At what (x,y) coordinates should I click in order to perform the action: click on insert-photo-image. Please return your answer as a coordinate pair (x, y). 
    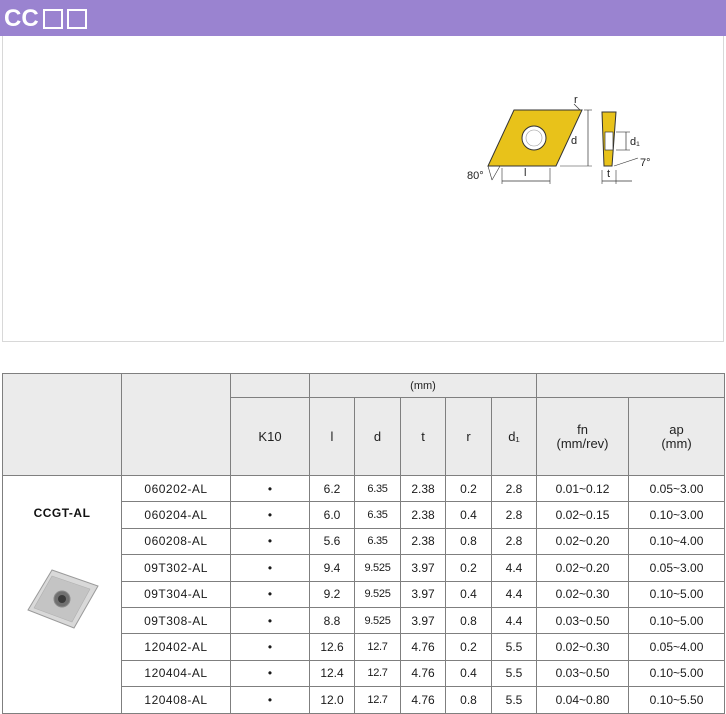
    Looking at the image, I should click on (63, 599).